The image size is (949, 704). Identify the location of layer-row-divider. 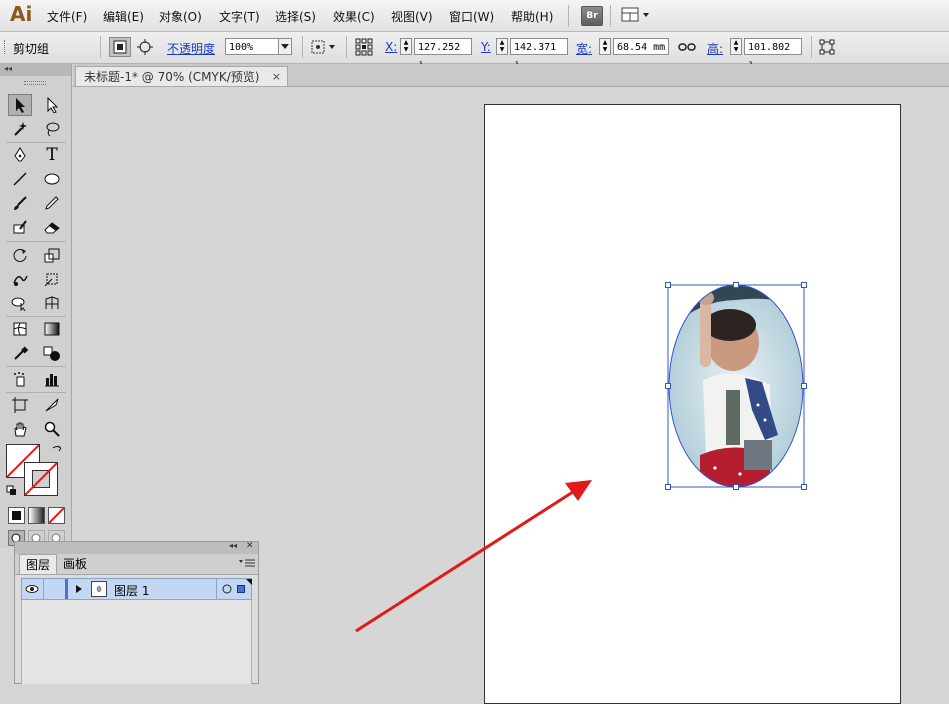
(216, 589).